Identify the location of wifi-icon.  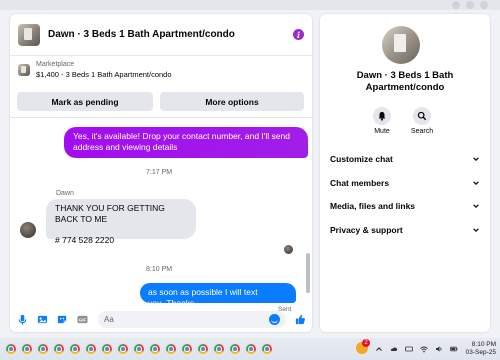
(423, 349).